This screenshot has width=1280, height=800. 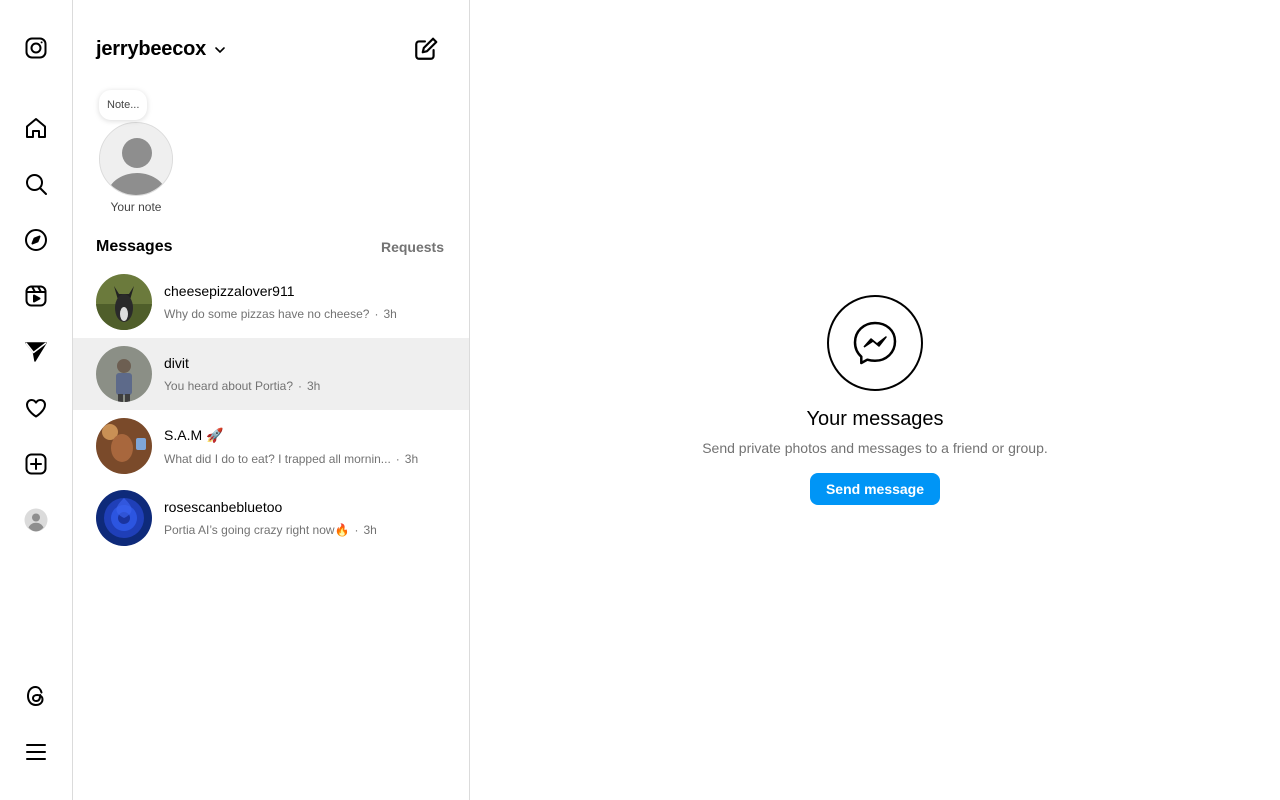 What do you see at coordinates (194, 434) in the screenshot?
I see `thread-name: S.A.M 🚀` at bounding box center [194, 434].